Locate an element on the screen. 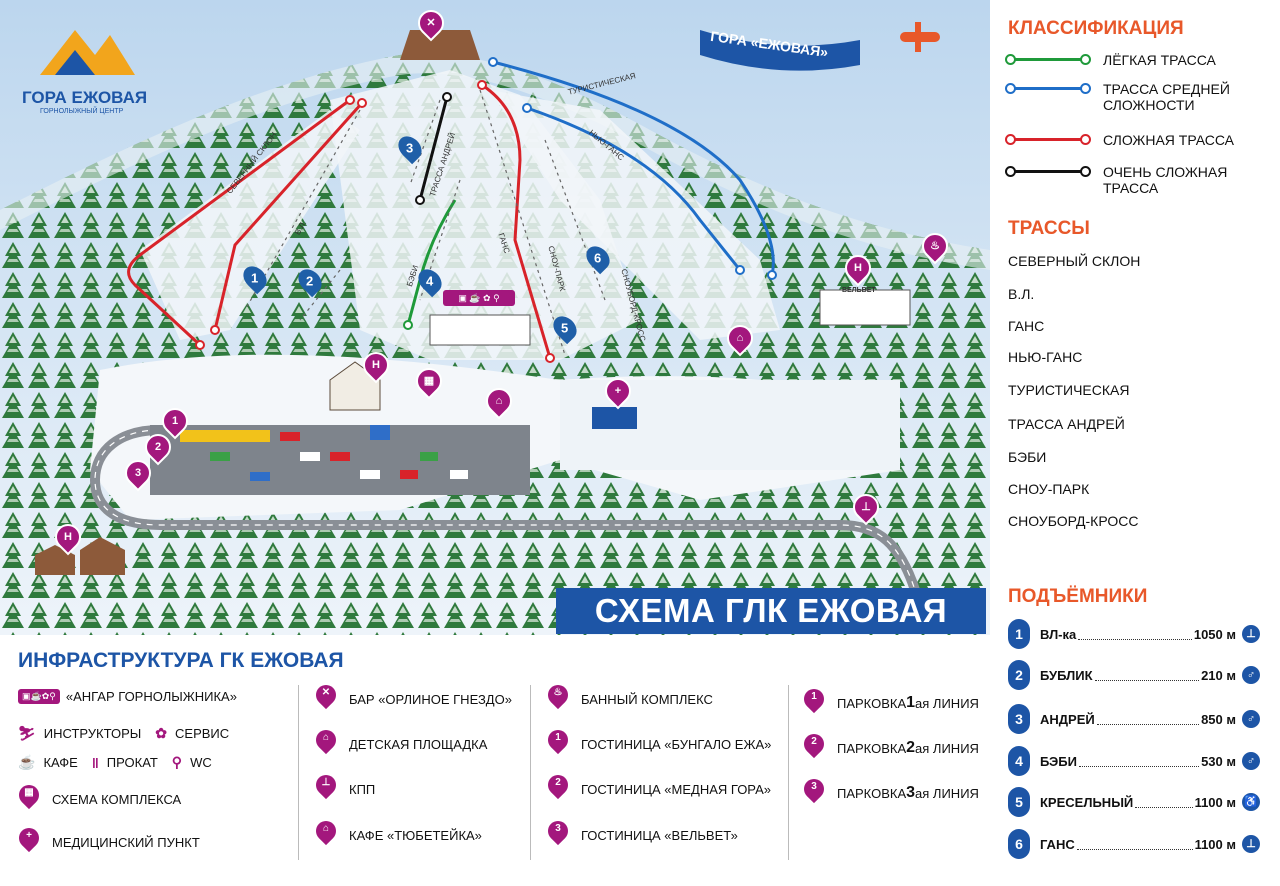 The image size is (1280, 886). gear-icon: ✿ is located at coordinates (161, 733).